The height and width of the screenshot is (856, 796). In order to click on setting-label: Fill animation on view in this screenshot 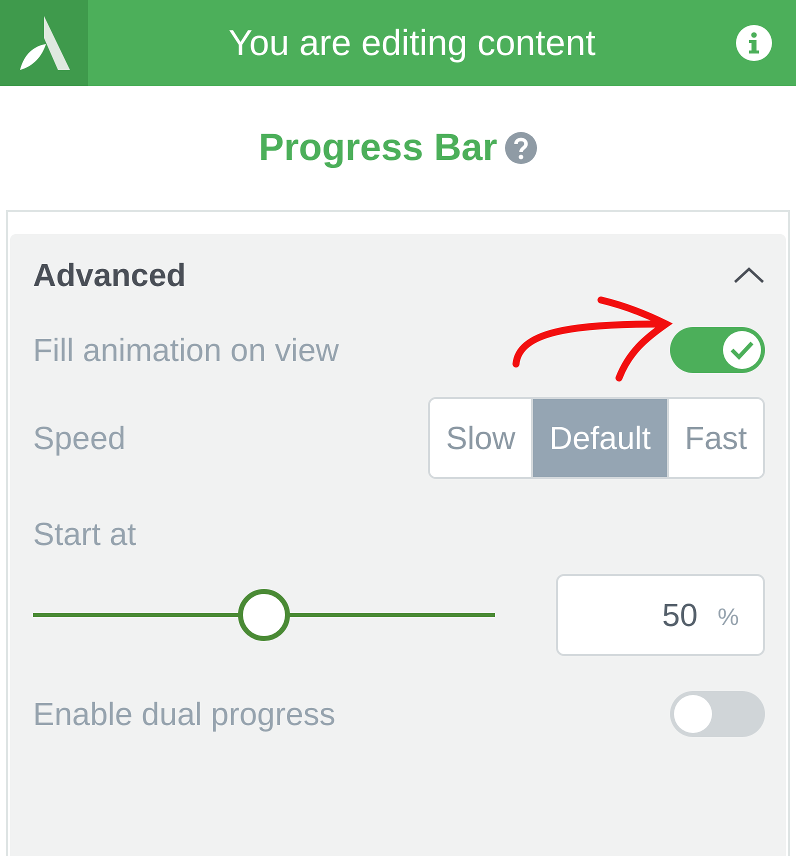, I will do `click(186, 350)`.